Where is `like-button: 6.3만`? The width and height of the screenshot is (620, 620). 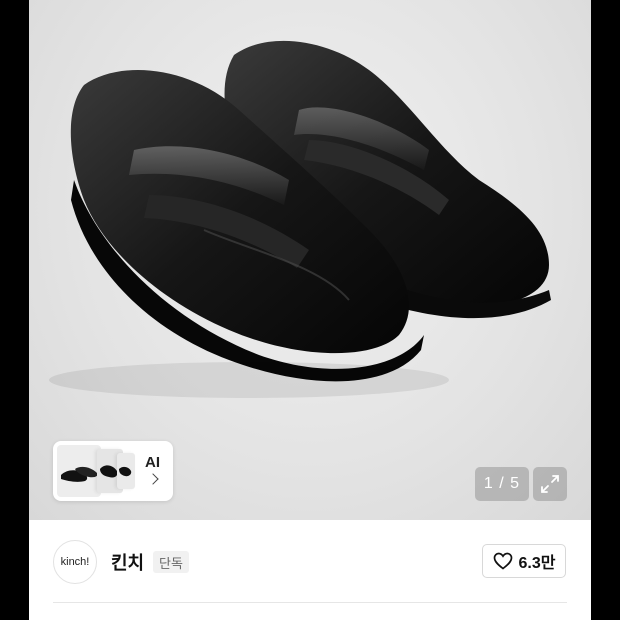
like-button: 6.3만 is located at coordinates (524, 561).